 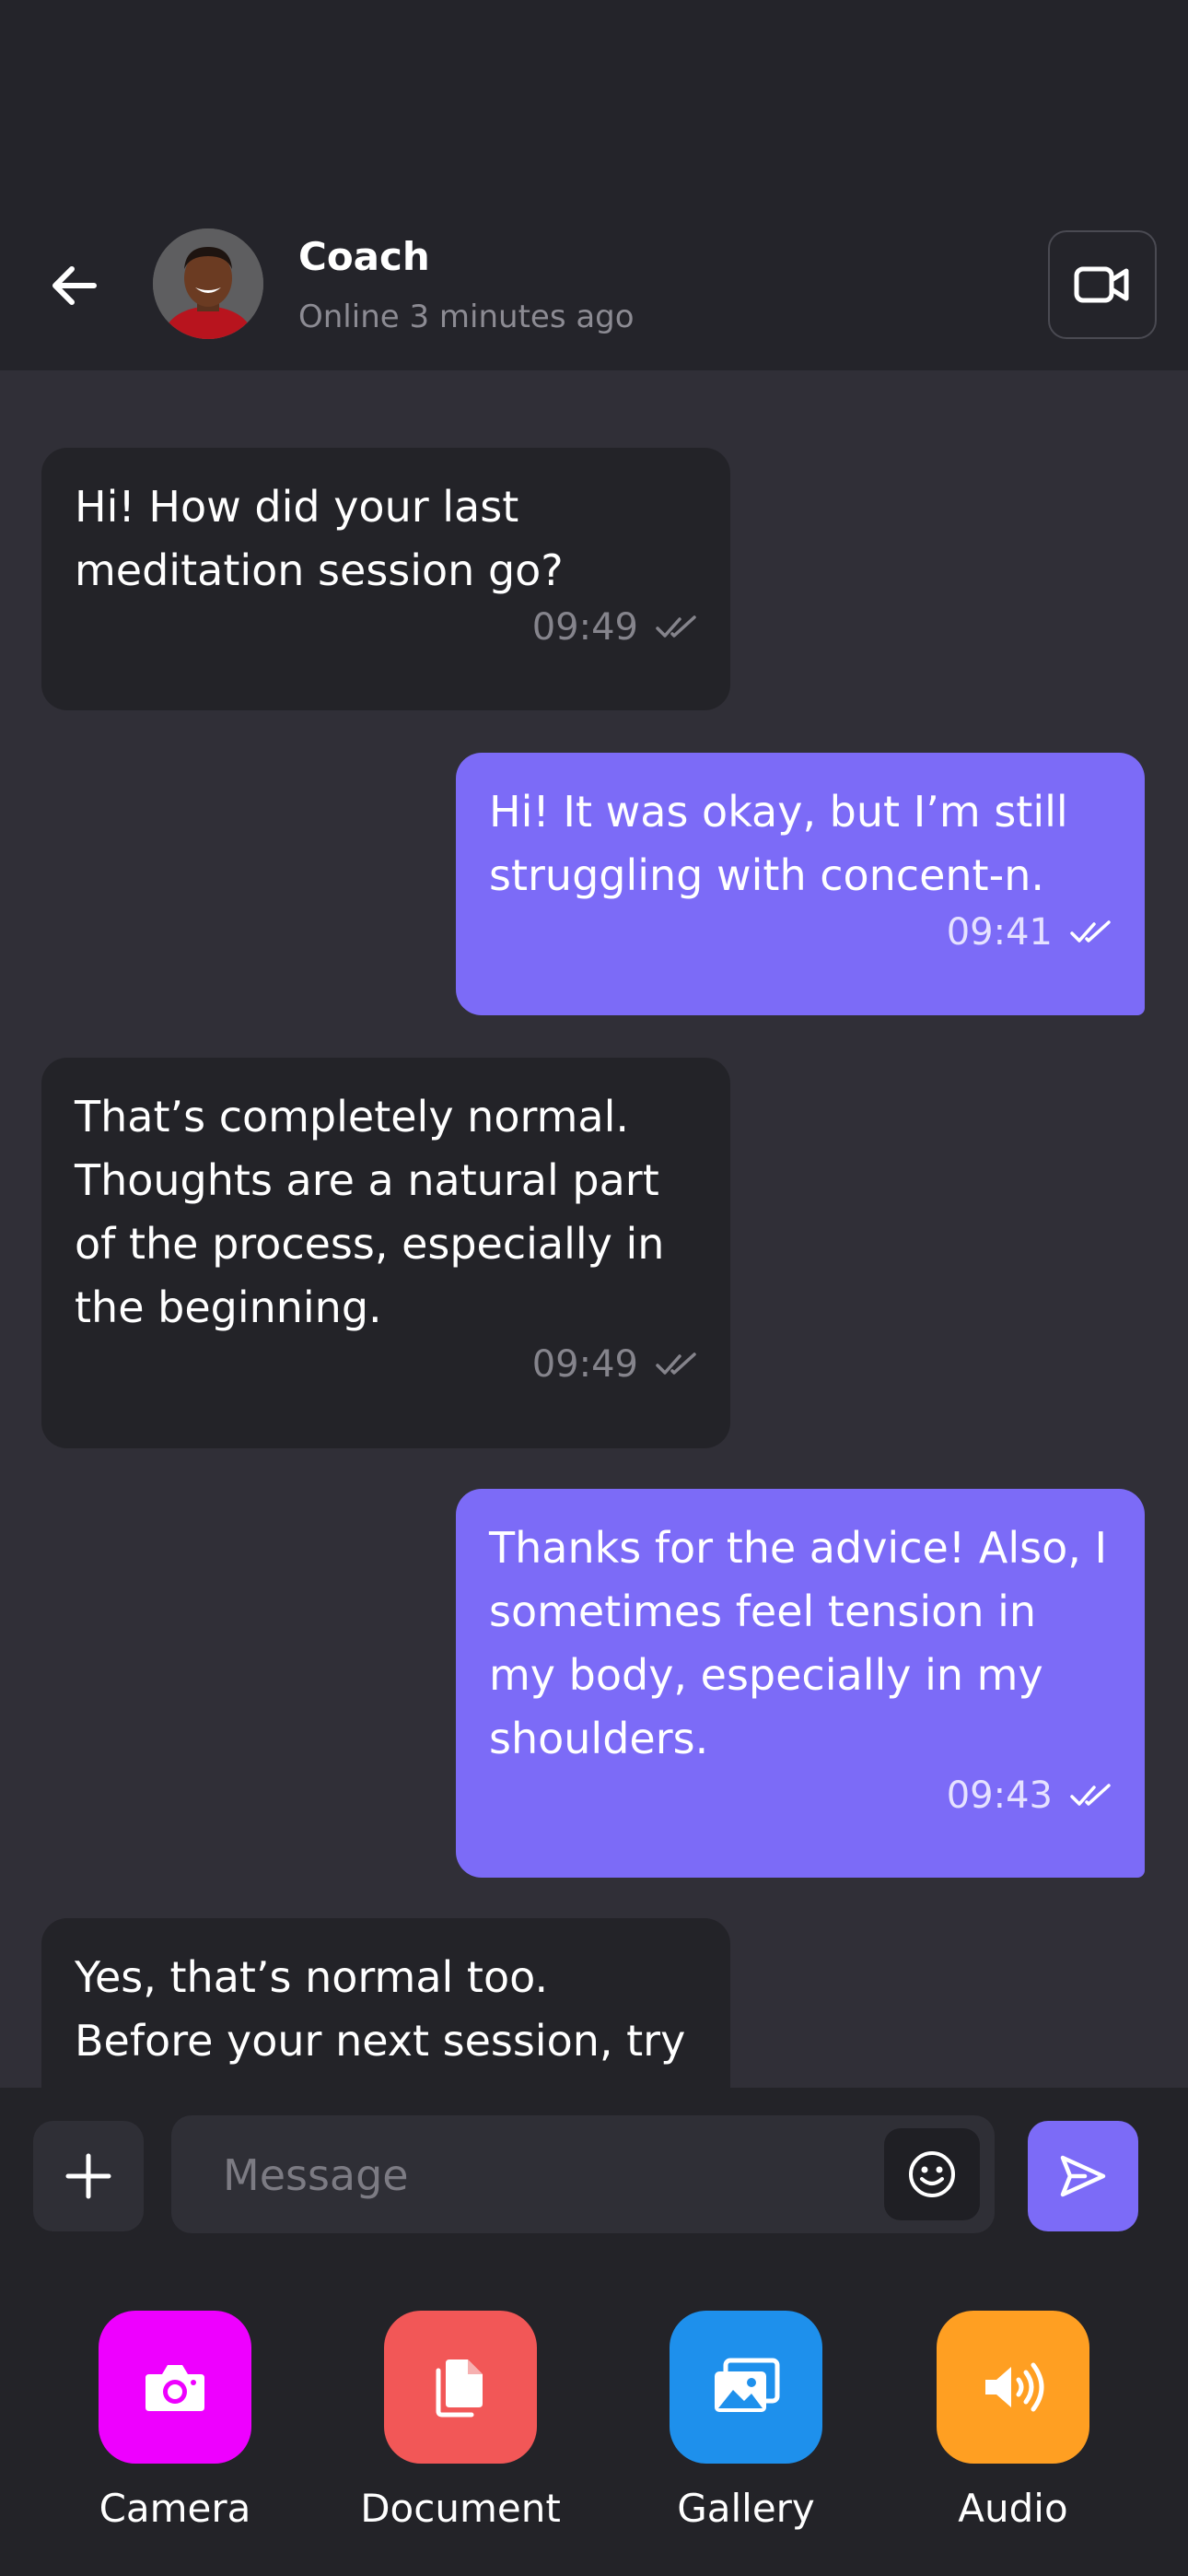 I want to click on attach-gallery-option: Gallery, so click(x=745, y=2422).